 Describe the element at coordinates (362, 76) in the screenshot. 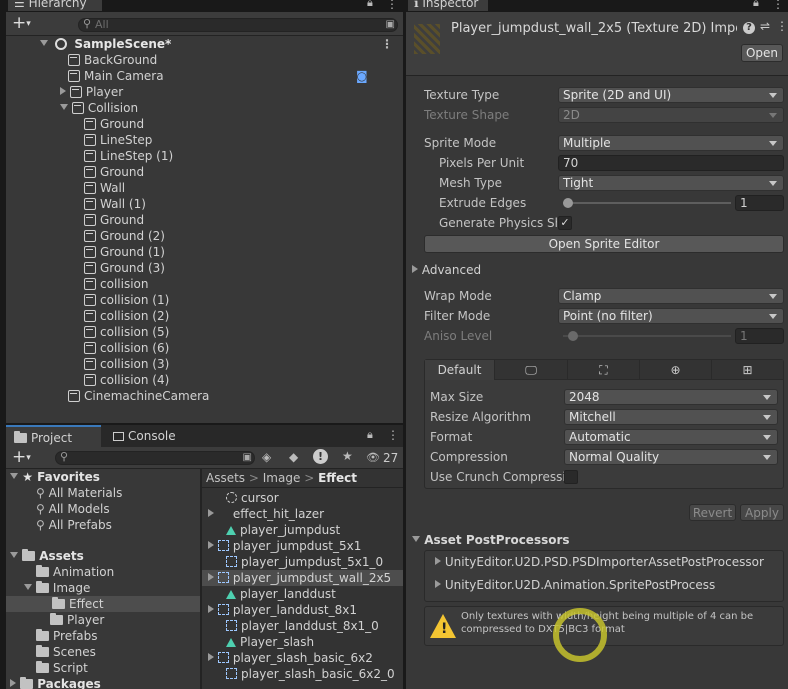

I see `camera-gizmo-icon: ◙` at that location.